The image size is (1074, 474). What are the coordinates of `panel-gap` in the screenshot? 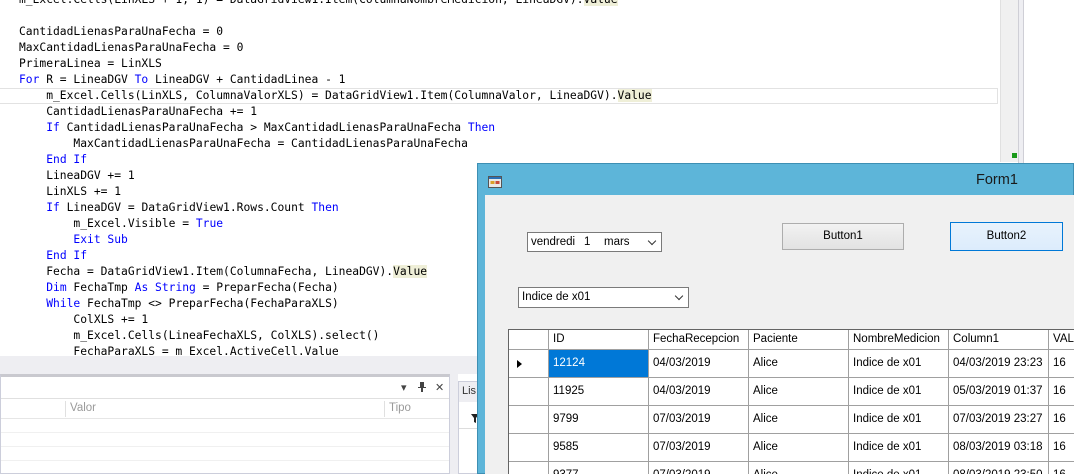 It's located at (454, 424).